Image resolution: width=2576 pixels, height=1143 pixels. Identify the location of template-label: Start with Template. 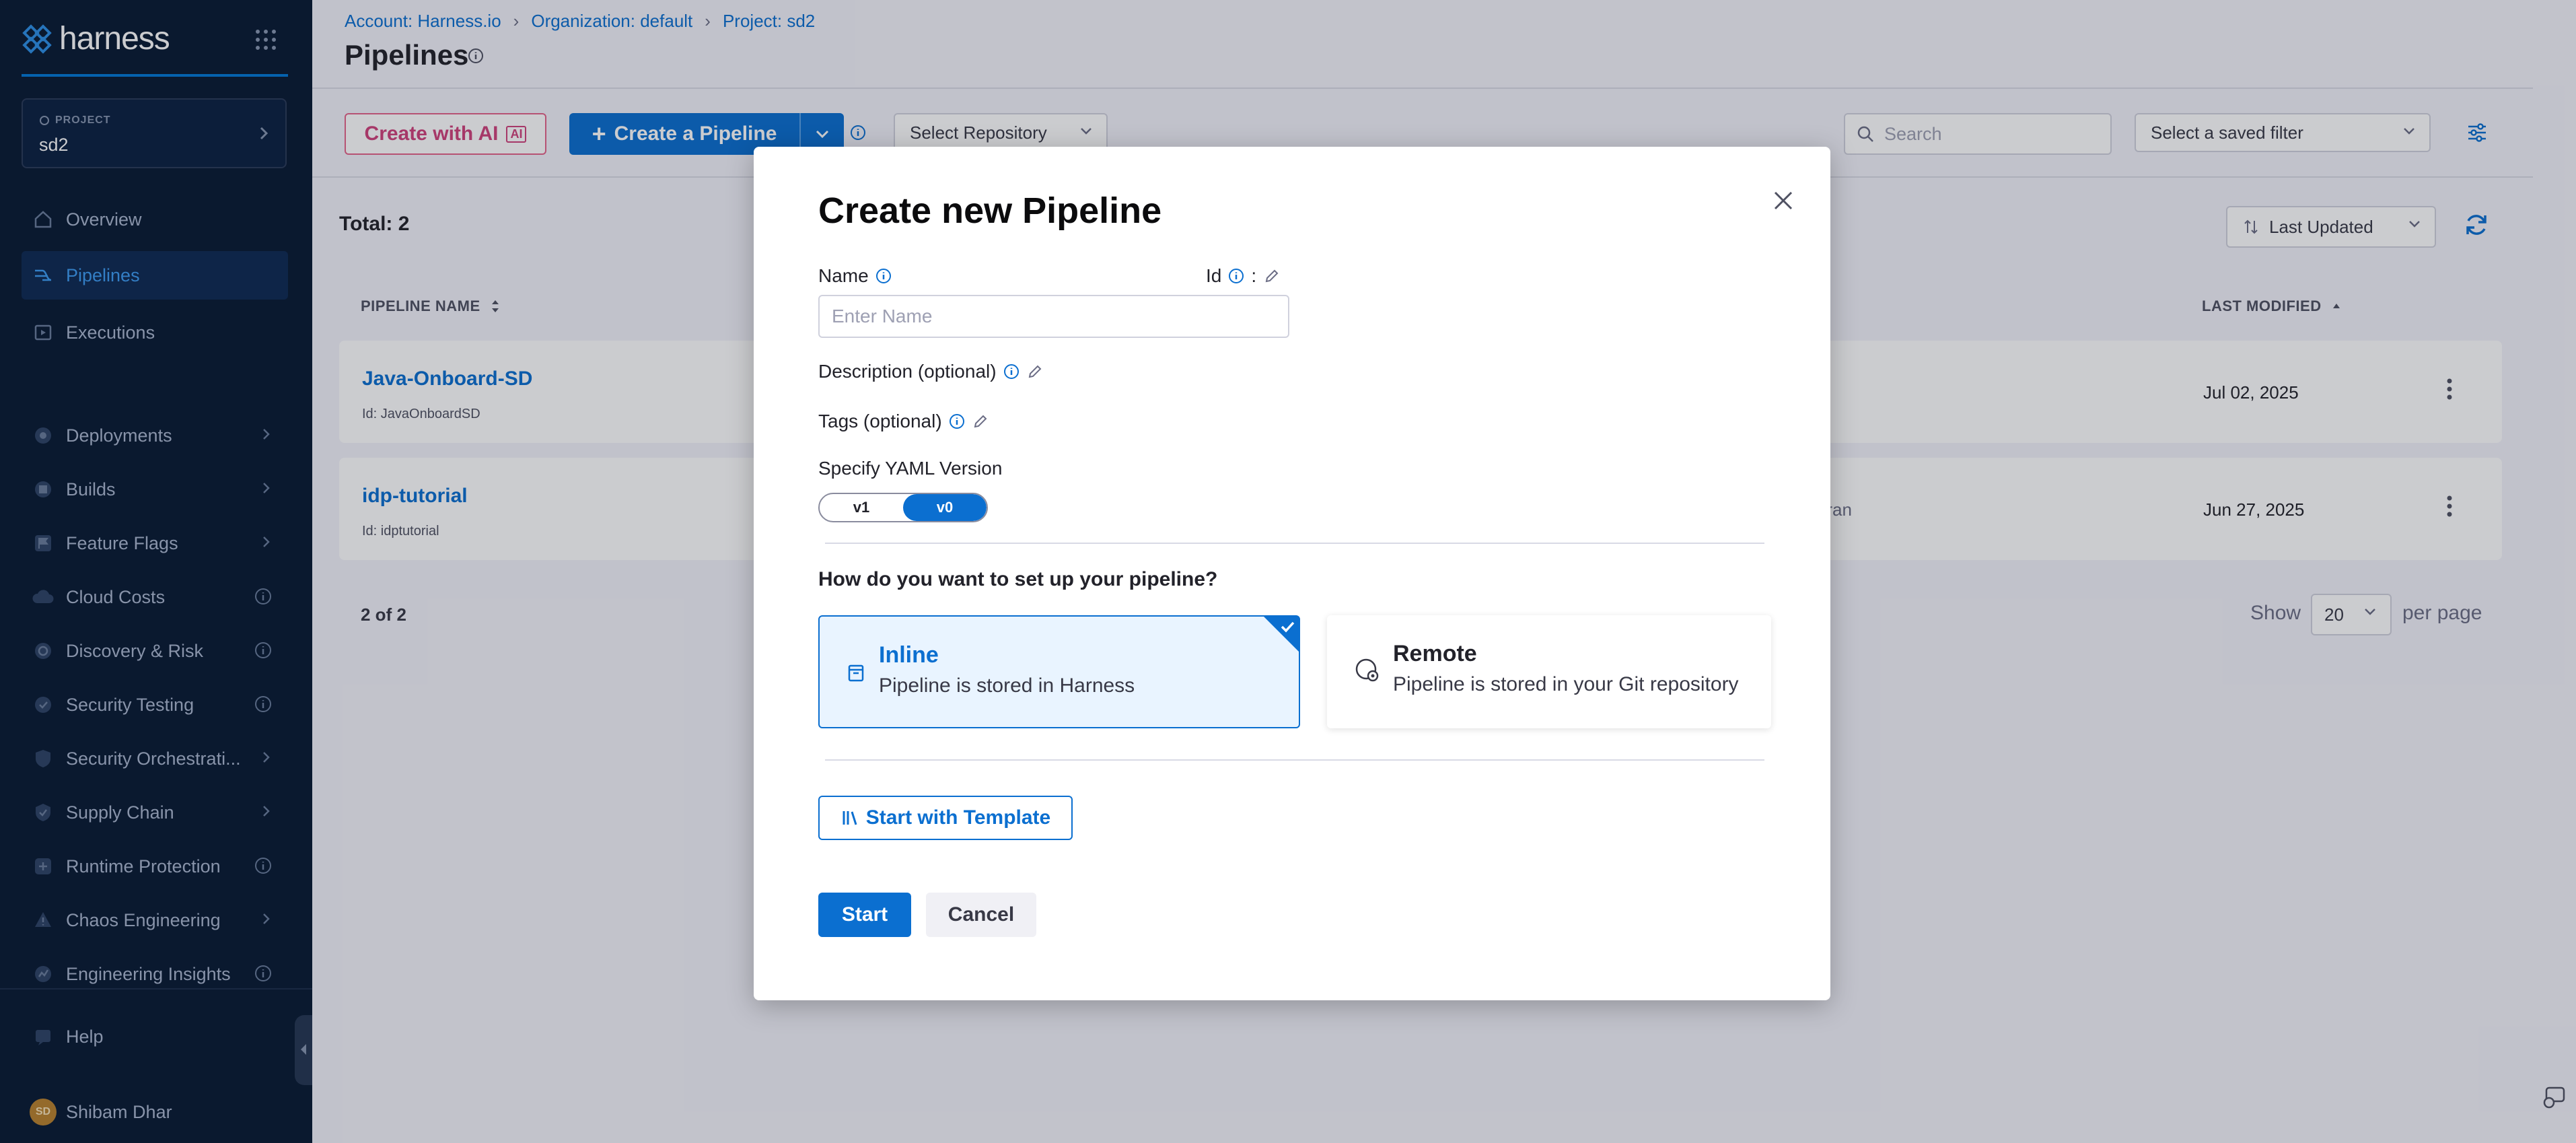
(958, 817).